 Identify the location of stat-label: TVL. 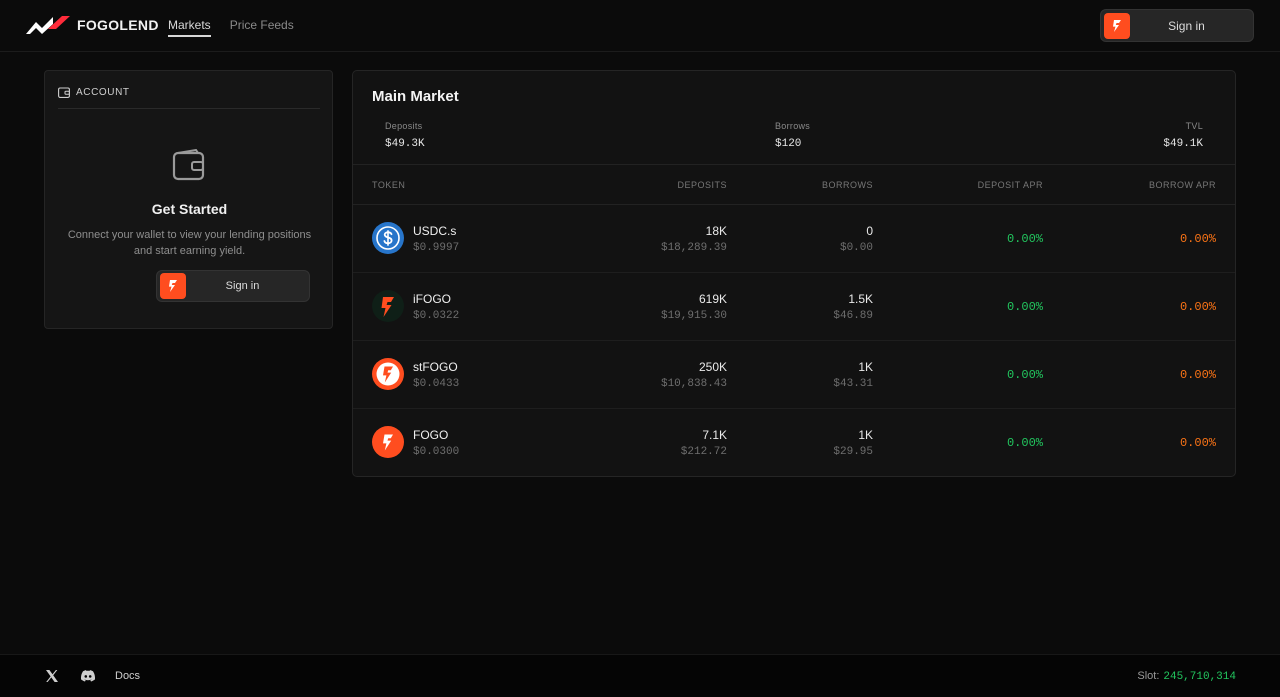
(1194, 126).